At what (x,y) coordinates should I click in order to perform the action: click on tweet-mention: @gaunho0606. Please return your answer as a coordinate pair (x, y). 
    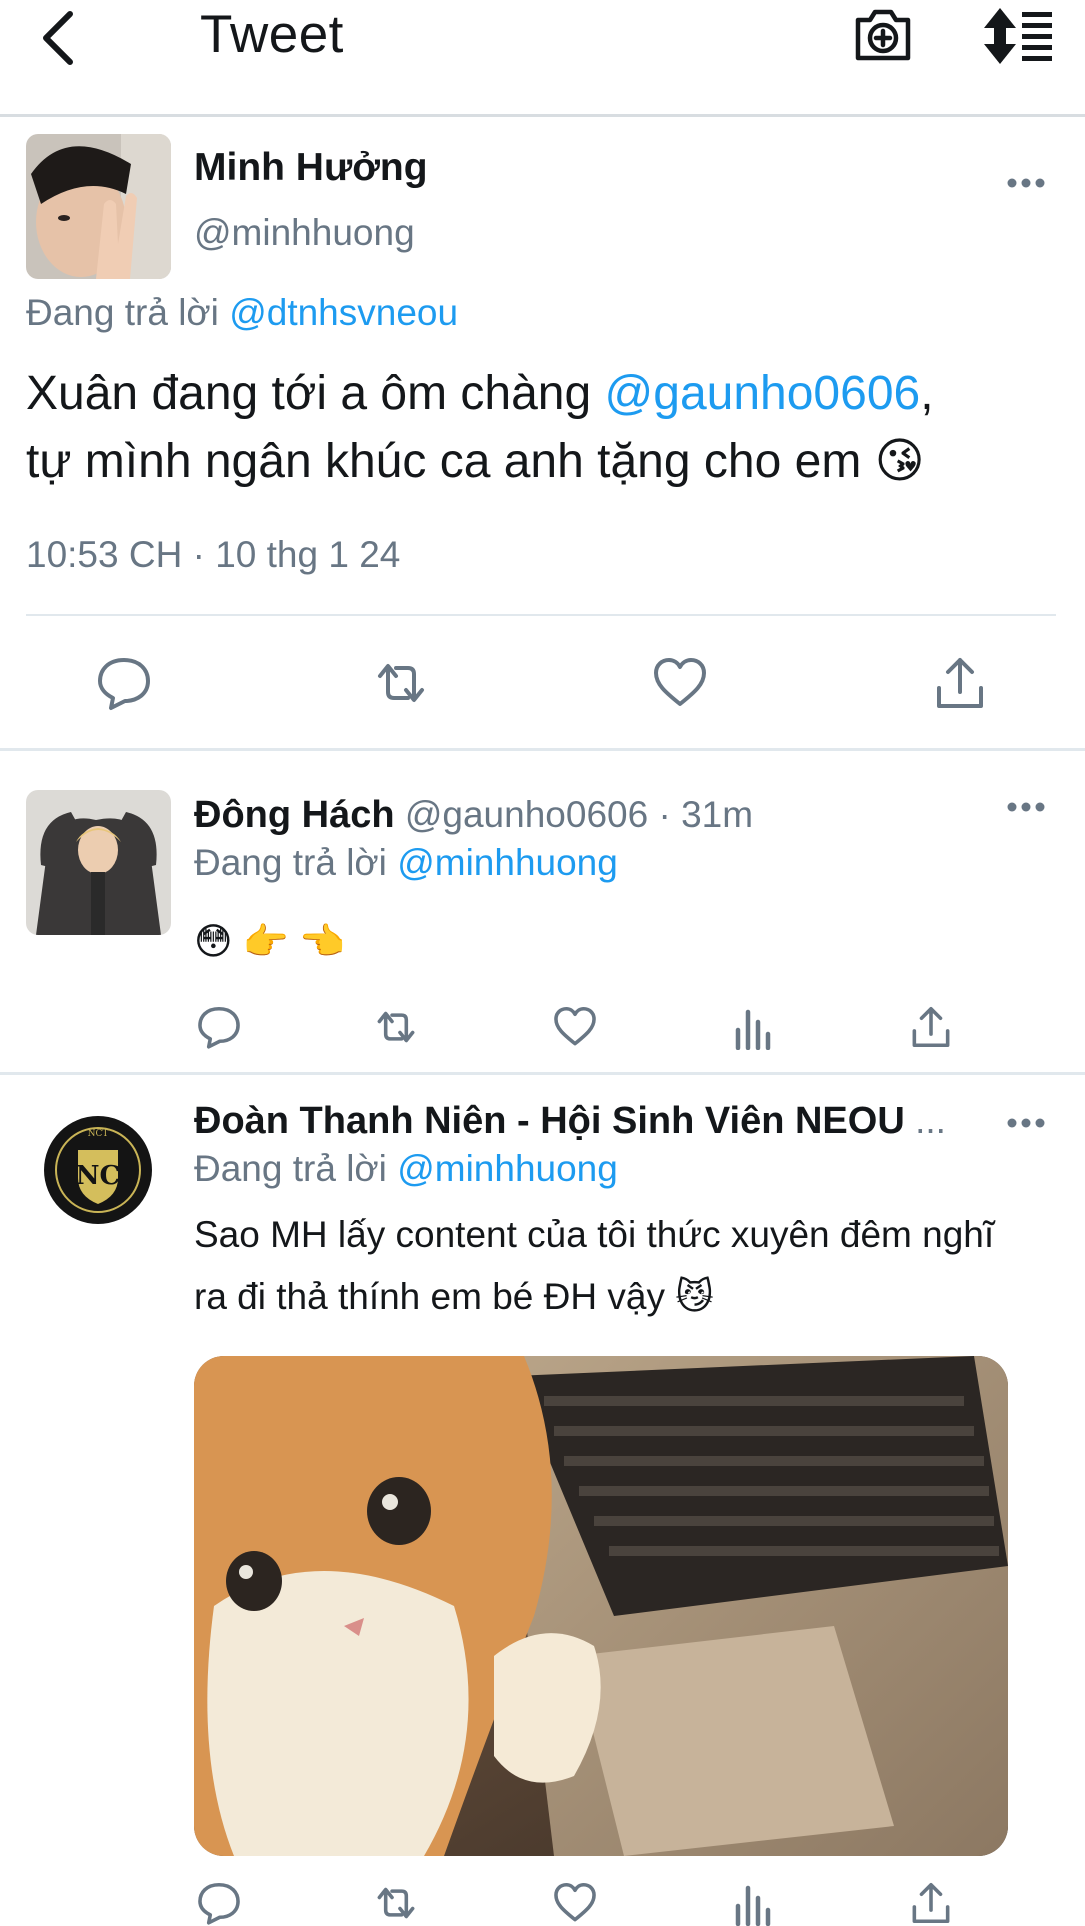
    Looking at the image, I should click on (763, 393).